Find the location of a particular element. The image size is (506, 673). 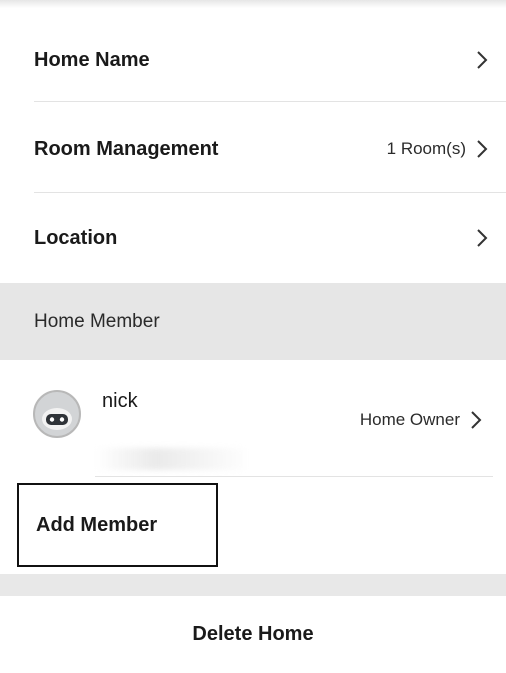

location-row: Location is located at coordinates (253, 238).